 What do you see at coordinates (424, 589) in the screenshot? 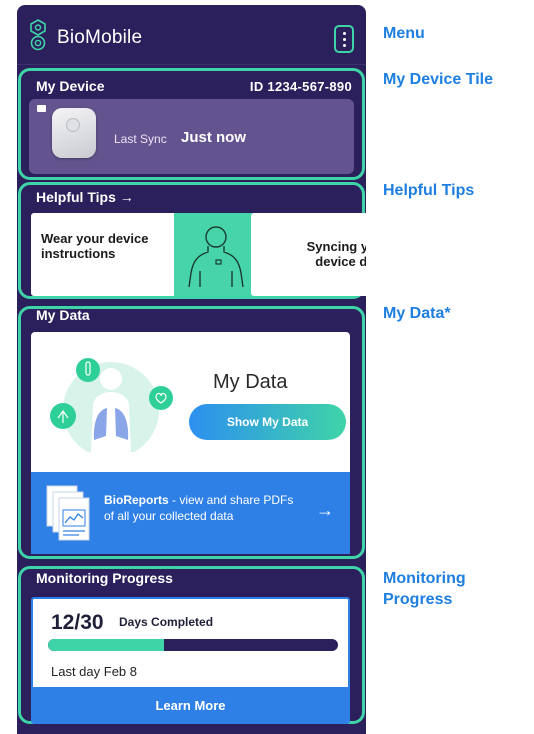
I see `callout-monitoring-progress: Monitoring Progress` at bounding box center [424, 589].